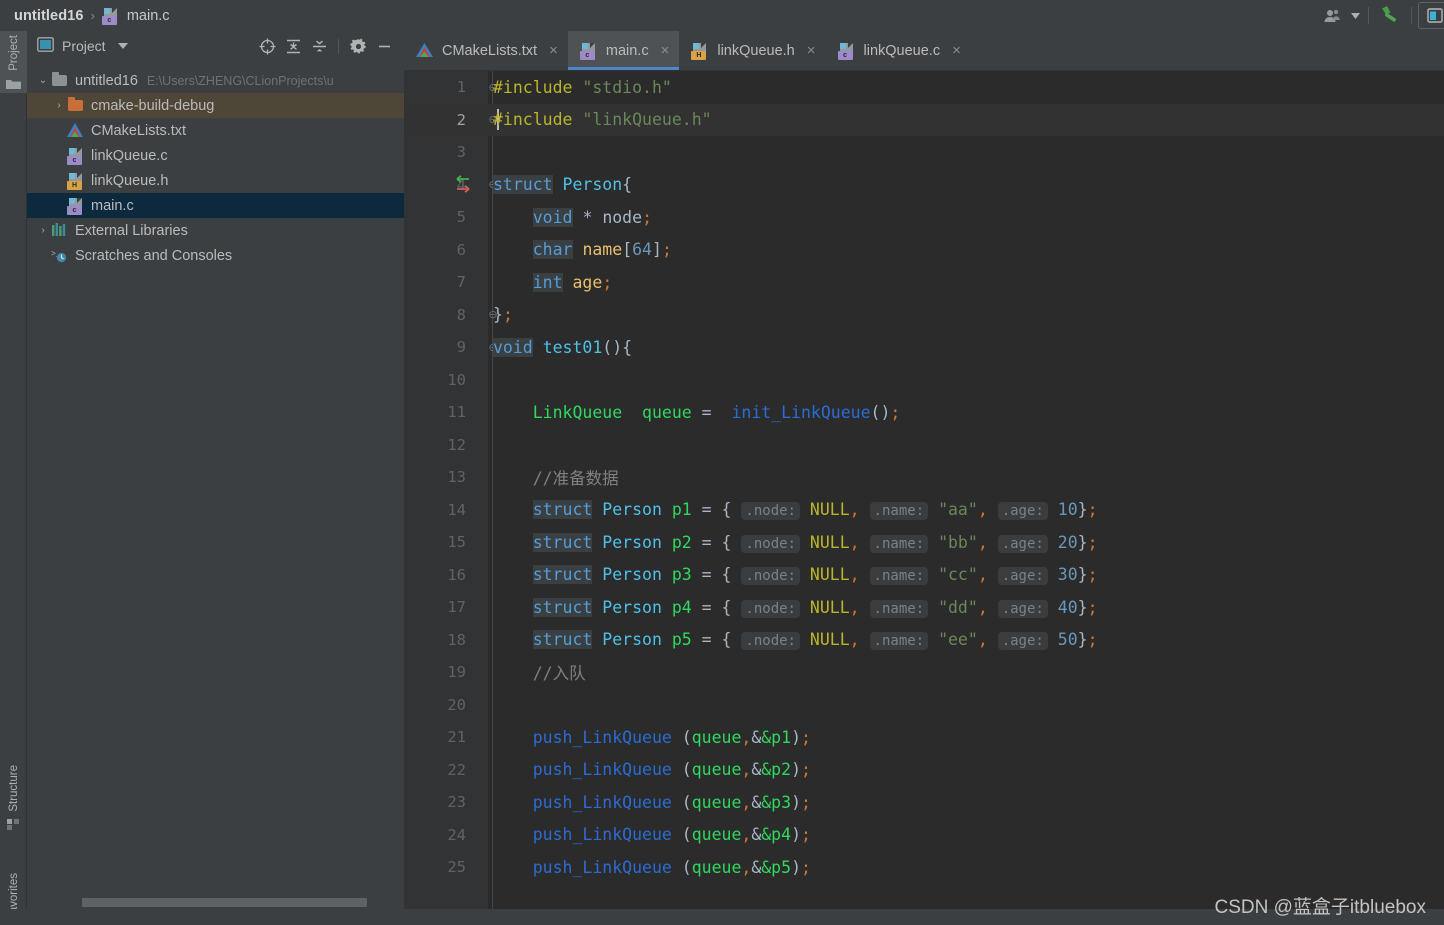 This screenshot has width=1444, height=925. Describe the element at coordinates (924, 770) in the screenshot. I see `code-line: 22 push_LinkQueue (queue,&&p2);` at that location.